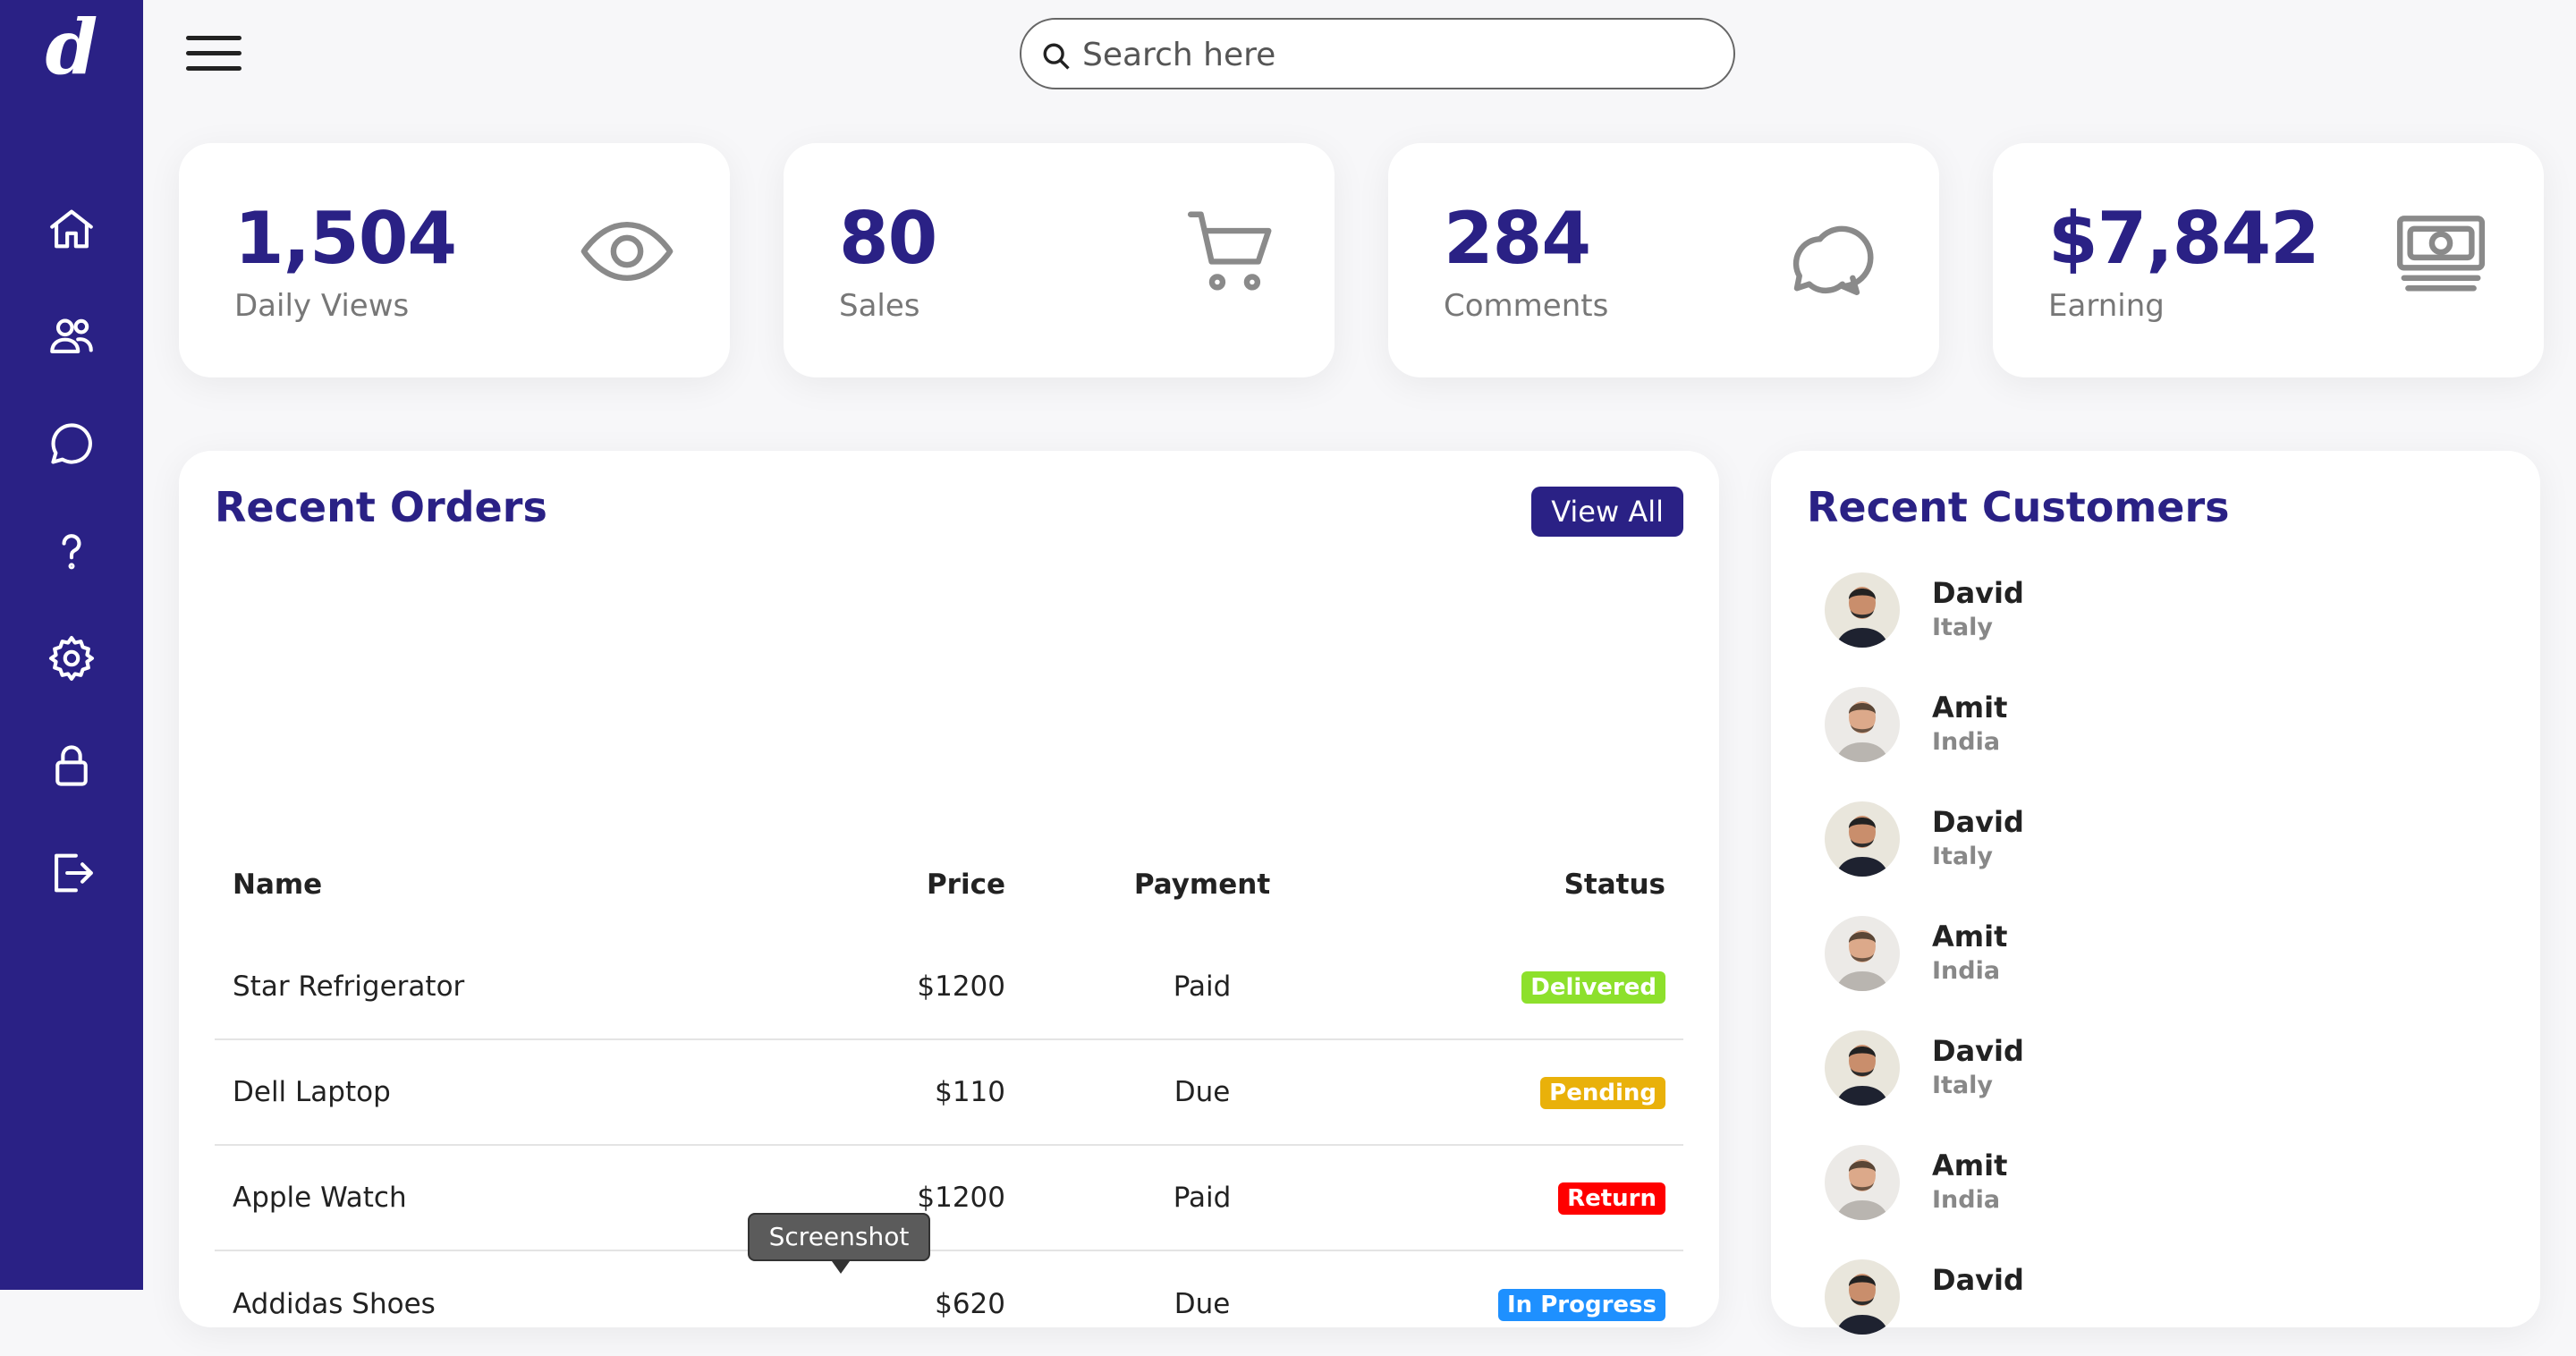 This screenshot has height=1356, width=2576. I want to click on gear-icon, so click(71, 658).